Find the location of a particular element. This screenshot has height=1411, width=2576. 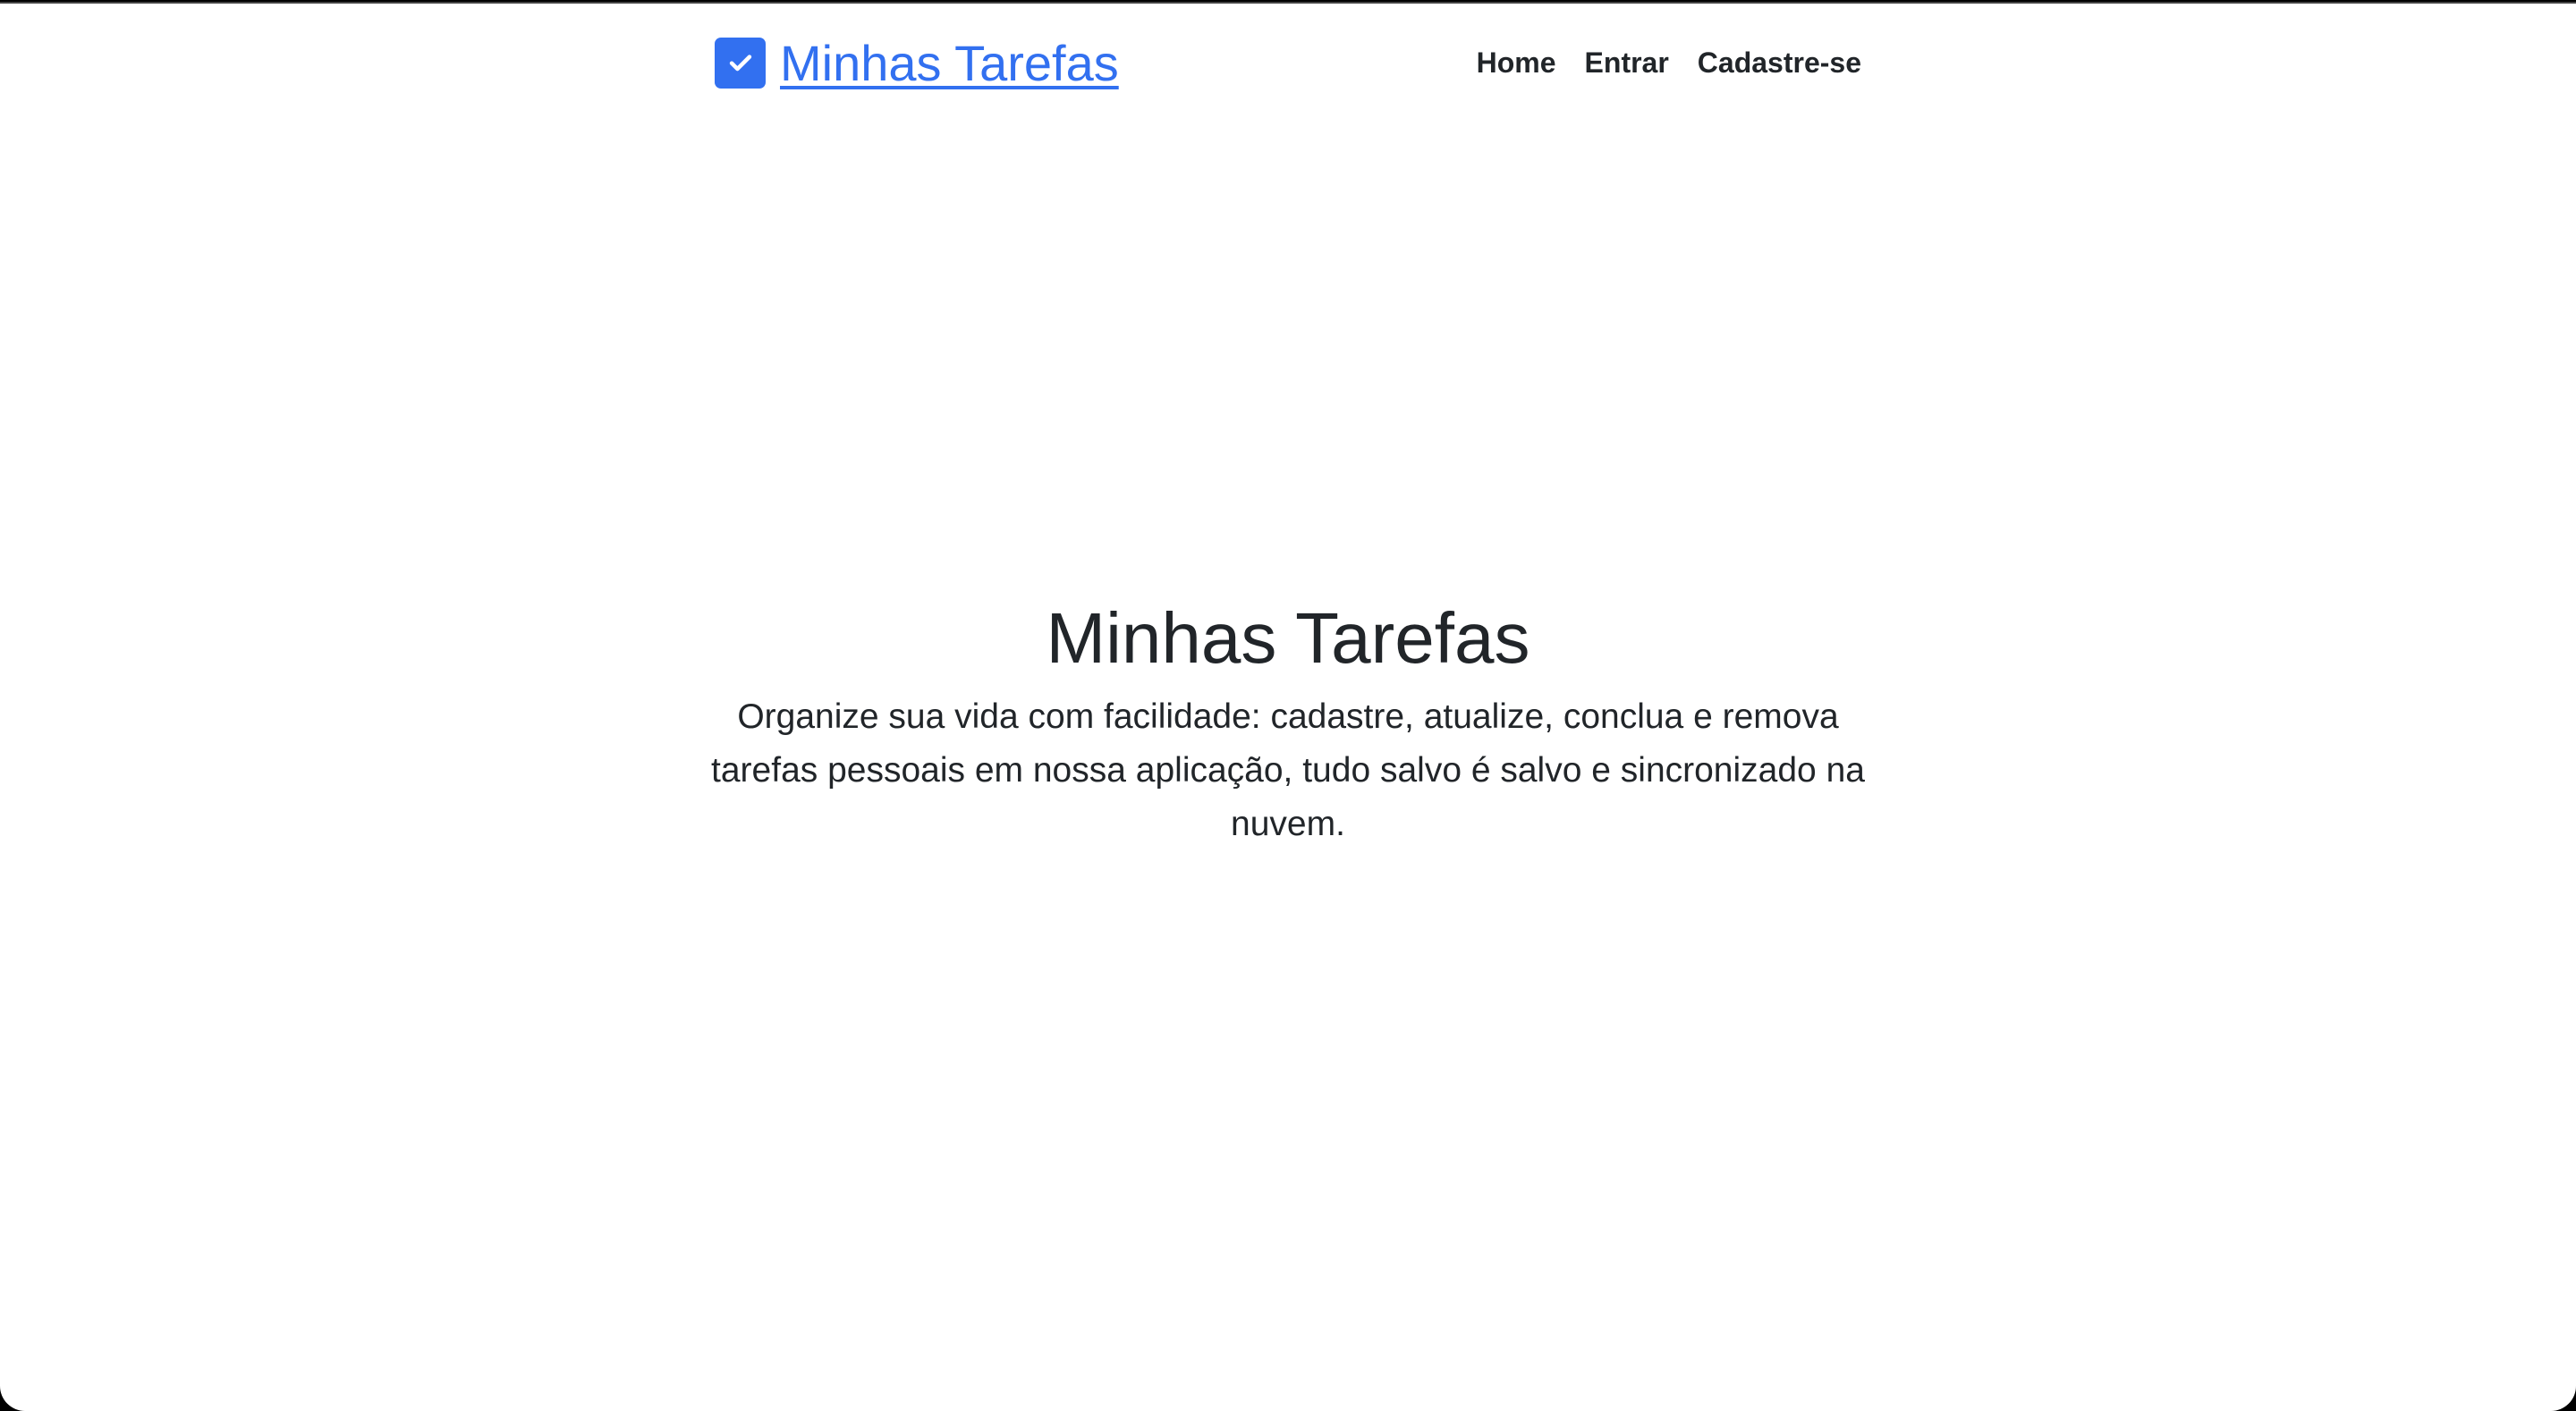

nav-login: Entrar is located at coordinates (1627, 63).